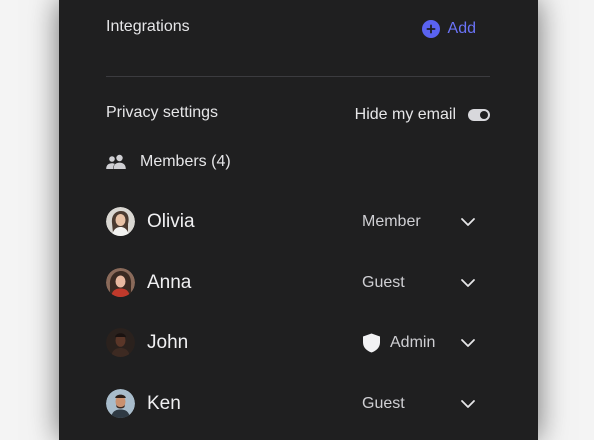  Describe the element at coordinates (405, 114) in the screenshot. I see `hide-email-label: Hide my email` at that location.